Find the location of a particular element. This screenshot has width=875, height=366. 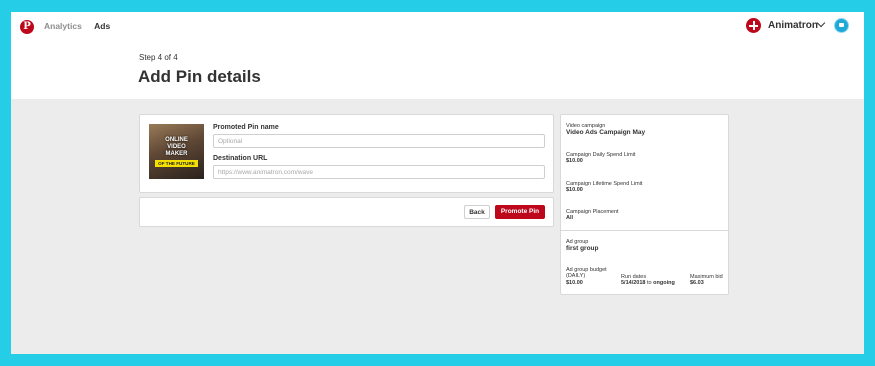

promote-pin-button: Promote Pin is located at coordinates (520, 212).